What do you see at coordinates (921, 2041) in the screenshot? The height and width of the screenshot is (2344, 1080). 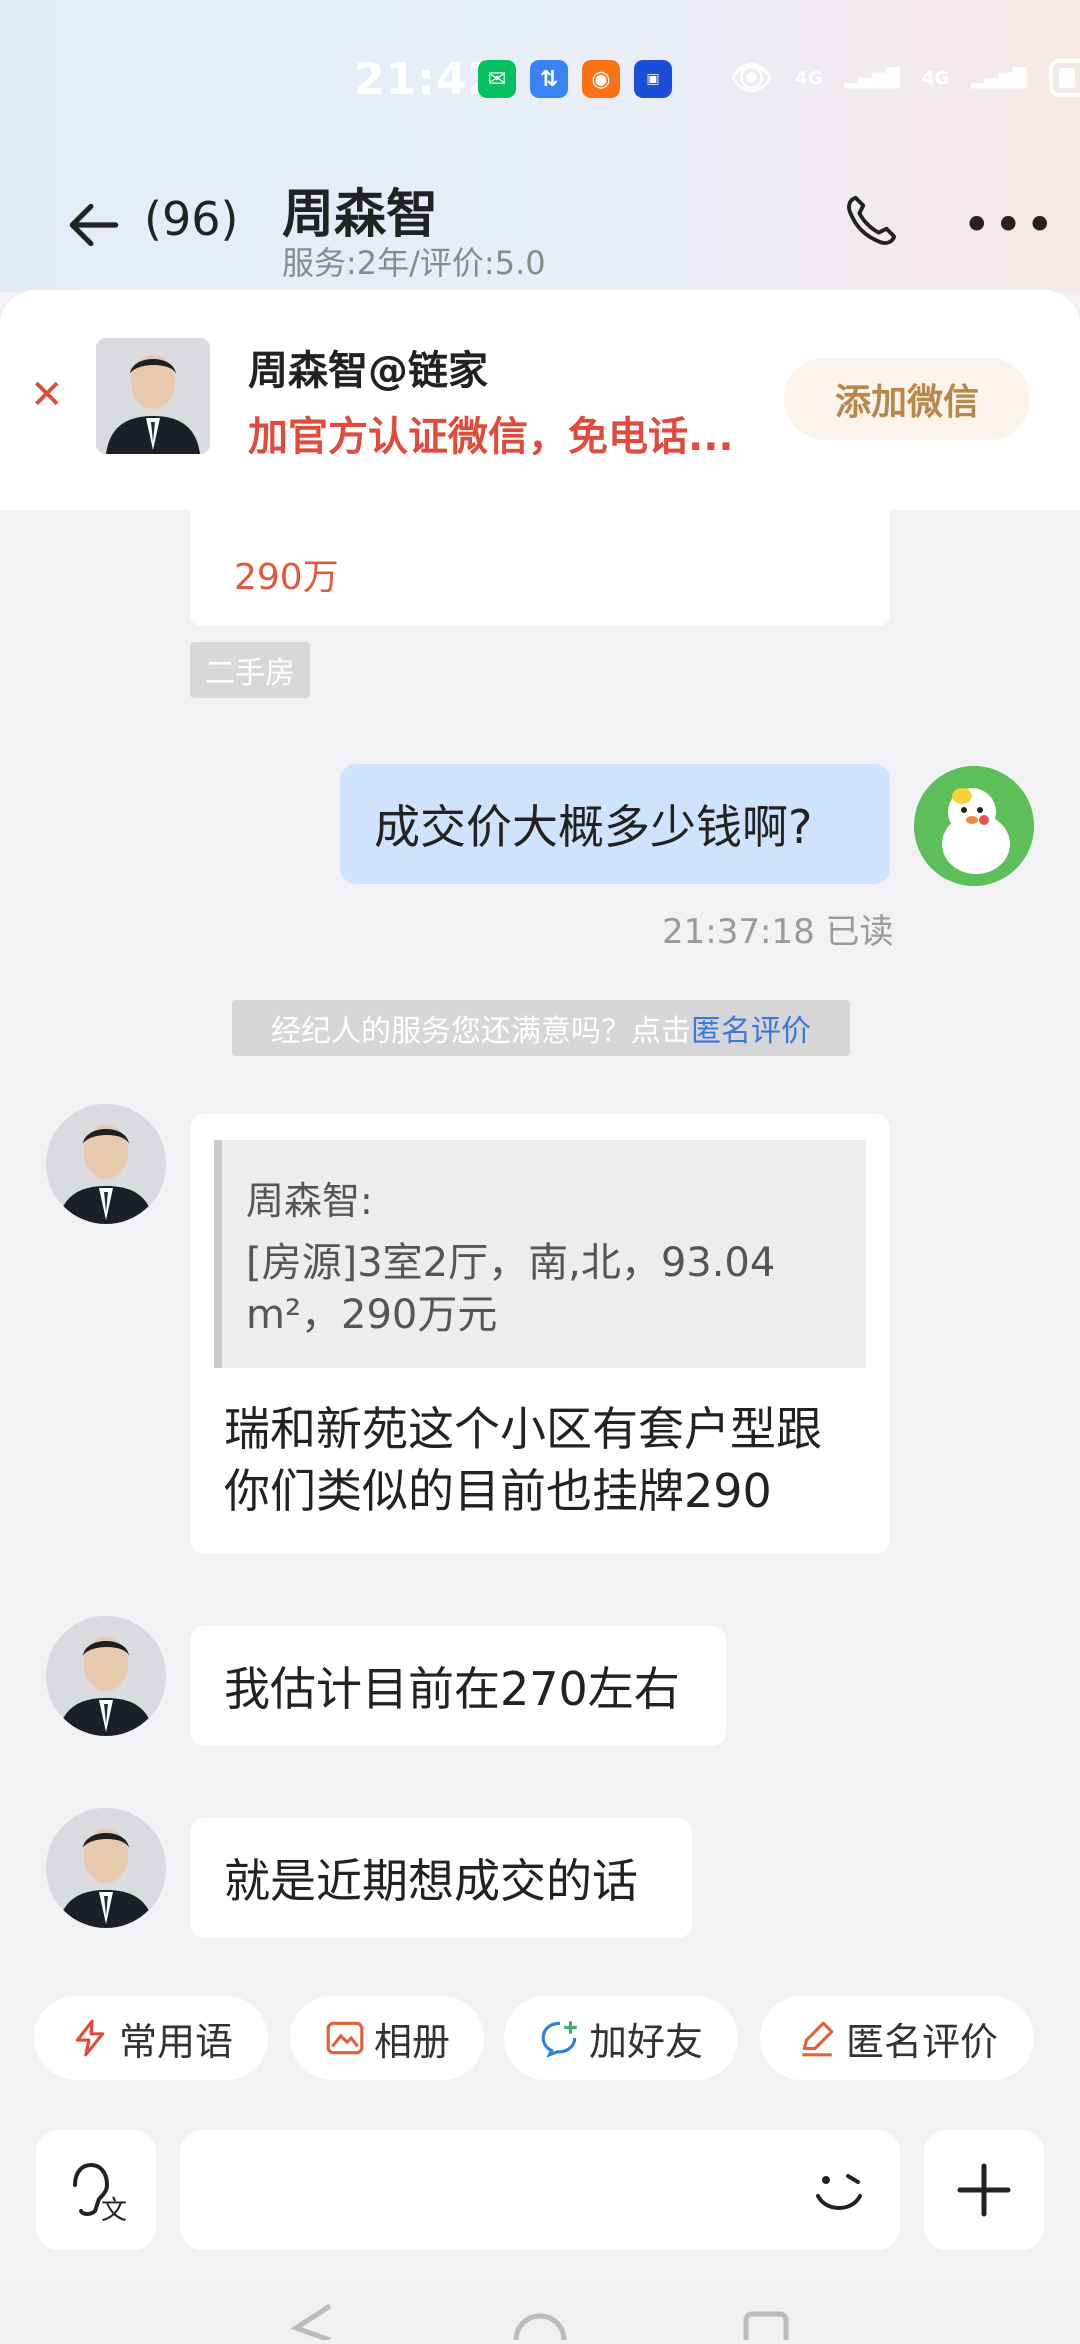 I see `chip-label: 匿名评价` at bounding box center [921, 2041].